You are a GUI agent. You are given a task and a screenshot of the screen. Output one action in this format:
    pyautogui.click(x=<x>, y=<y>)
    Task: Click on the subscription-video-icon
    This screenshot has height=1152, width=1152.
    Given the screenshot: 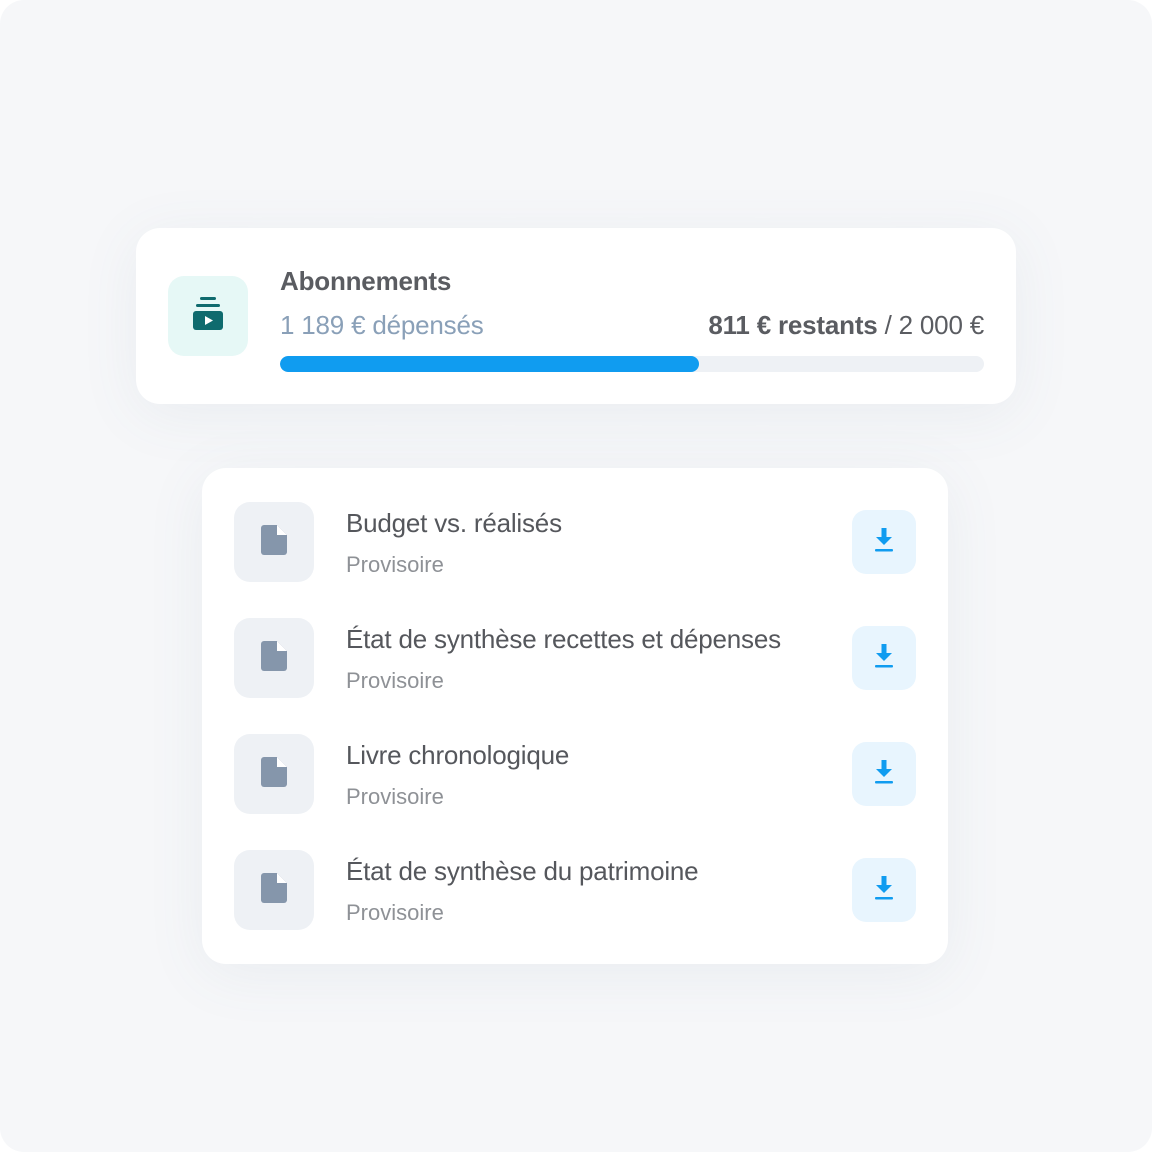 What is the action you would take?
    pyautogui.click(x=208, y=316)
    